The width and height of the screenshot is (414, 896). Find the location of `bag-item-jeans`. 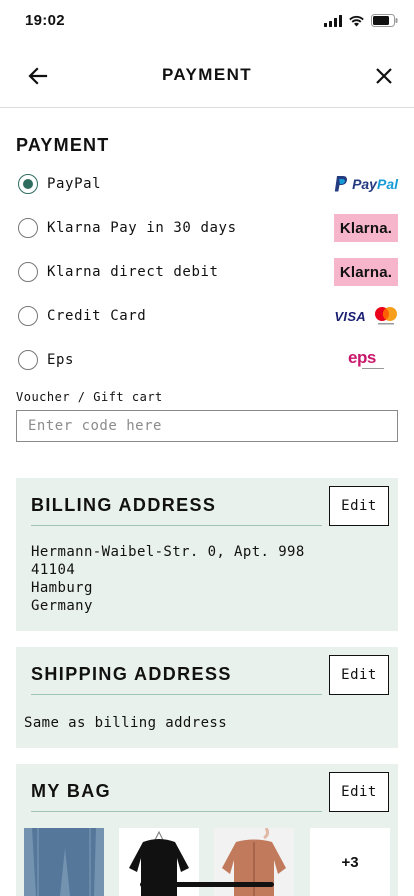

bag-item-jeans is located at coordinates (64, 862).